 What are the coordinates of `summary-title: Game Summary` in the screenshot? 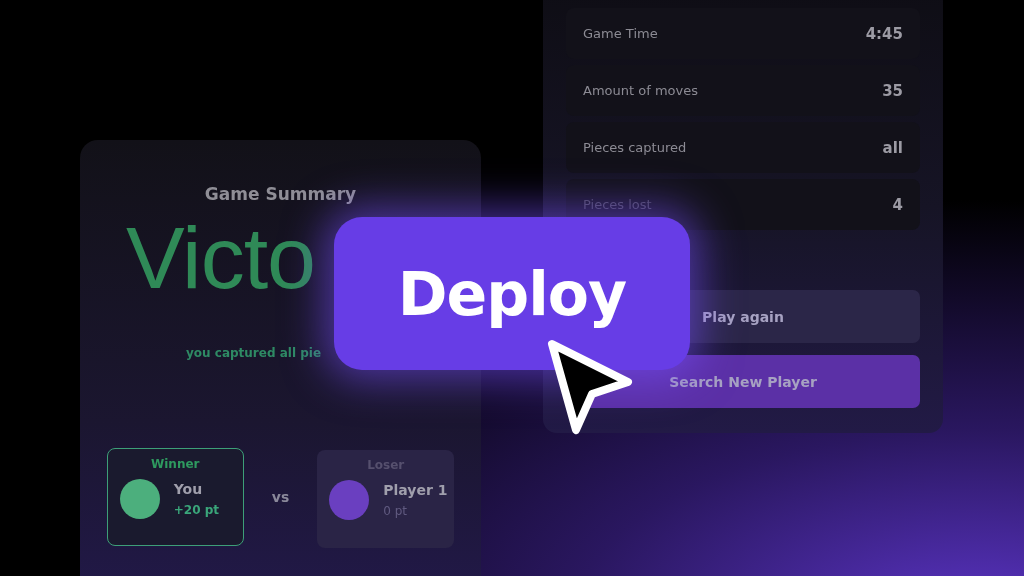 It's located at (280, 194).